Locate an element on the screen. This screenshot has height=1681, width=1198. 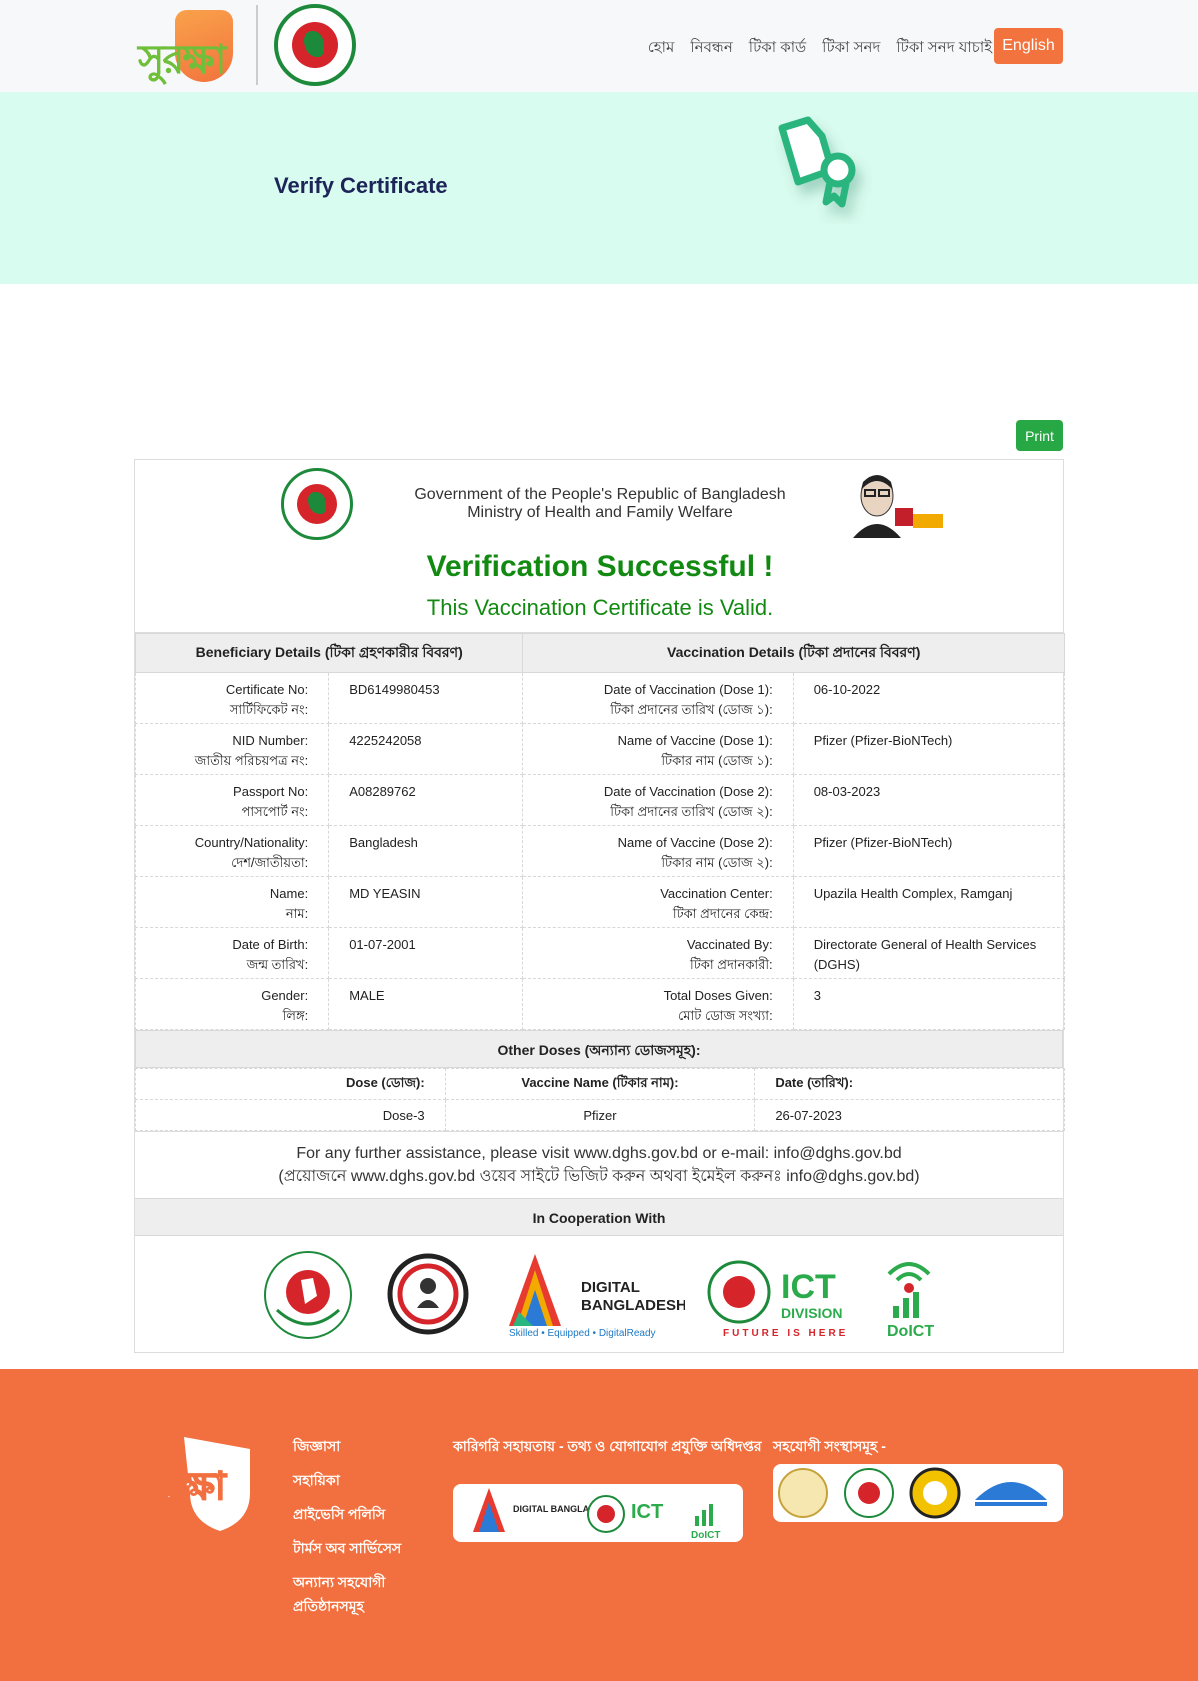
doict-text: DoICT is located at coordinates (910, 1330).